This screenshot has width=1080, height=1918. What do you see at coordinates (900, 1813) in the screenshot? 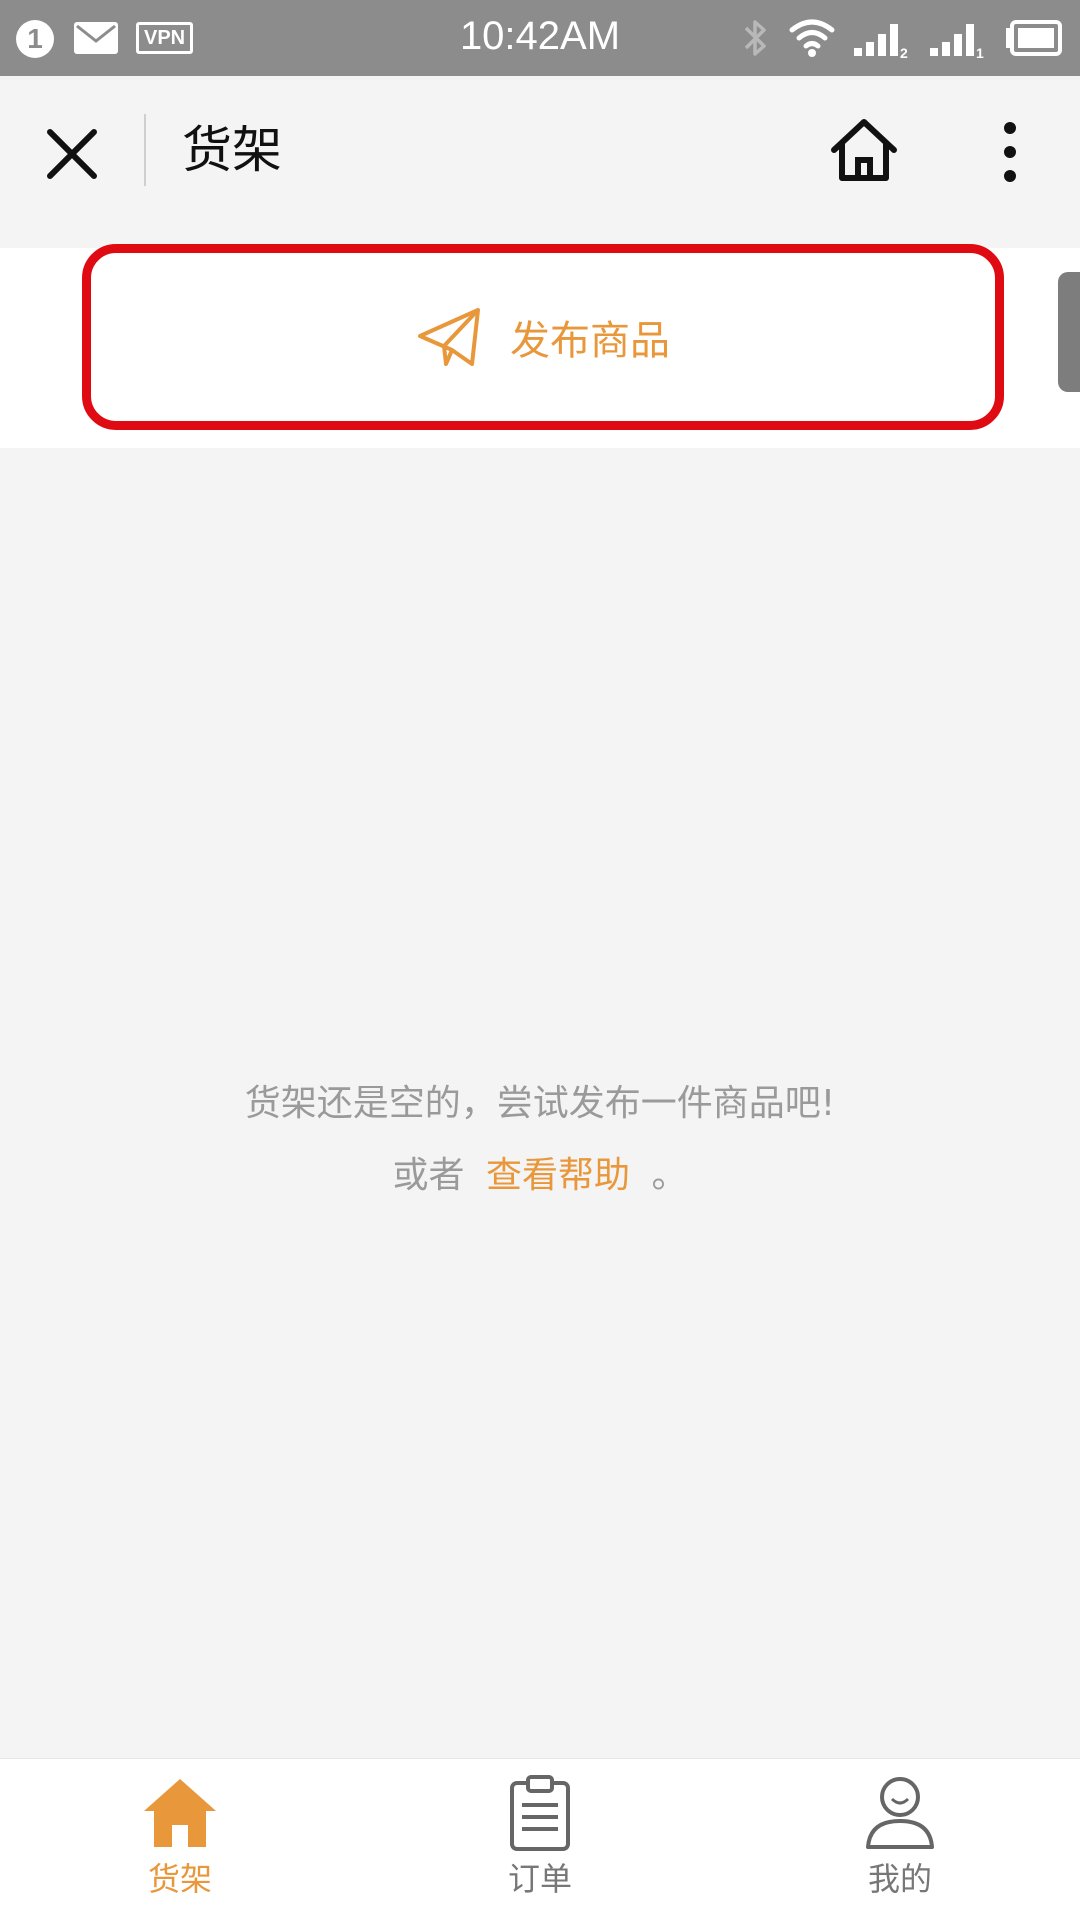
I see `user-icon` at bounding box center [900, 1813].